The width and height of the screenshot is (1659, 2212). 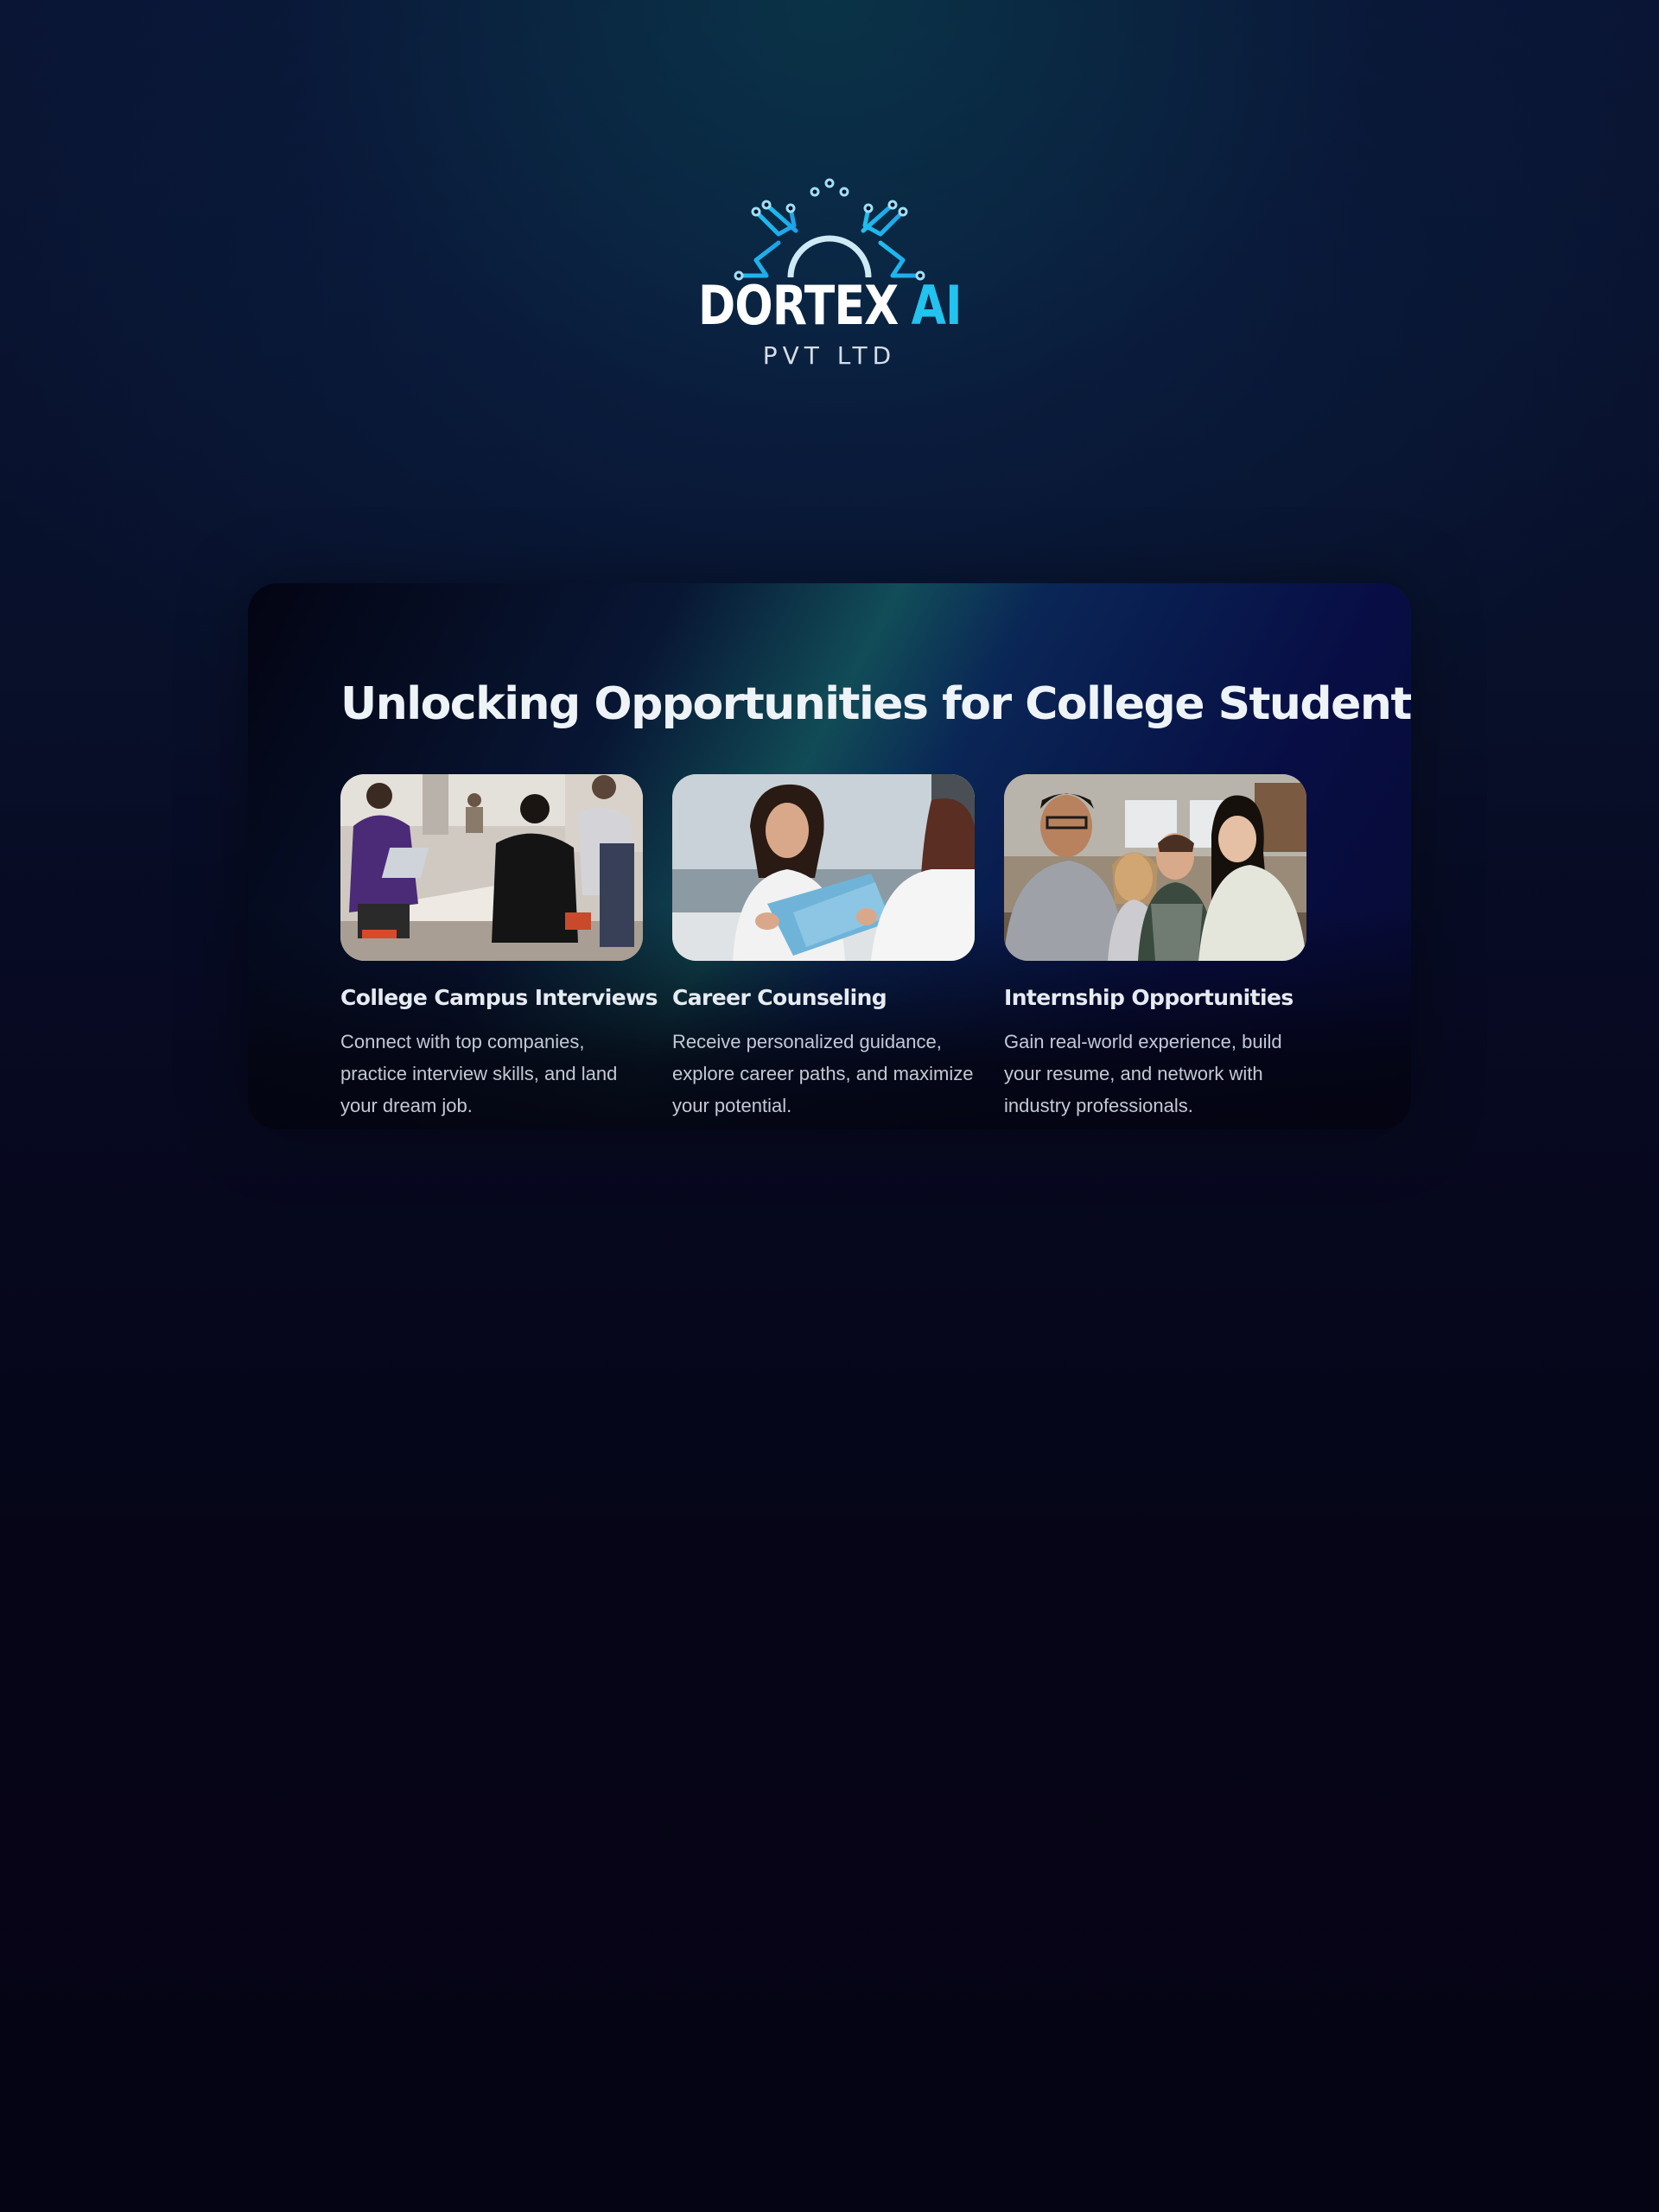 What do you see at coordinates (499, 998) in the screenshot?
I see `feature-title: College Campus Interviews` at bounding box center [499, 998].